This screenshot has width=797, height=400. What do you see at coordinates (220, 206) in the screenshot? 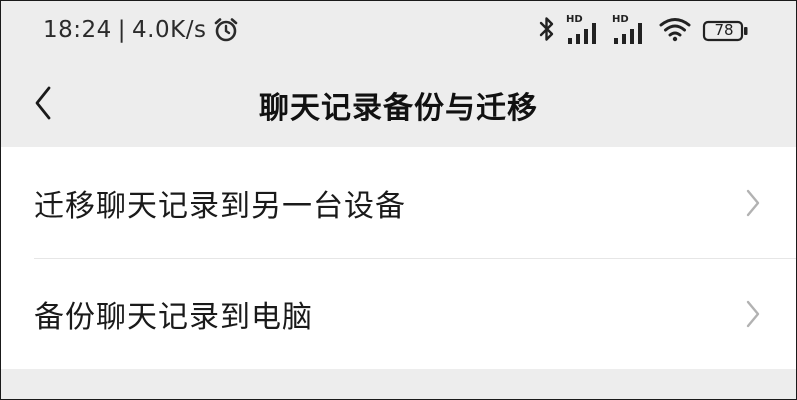
I see `list-item-label: 迁移聊天记录到另一台设备` at bounding box center [220, 206].